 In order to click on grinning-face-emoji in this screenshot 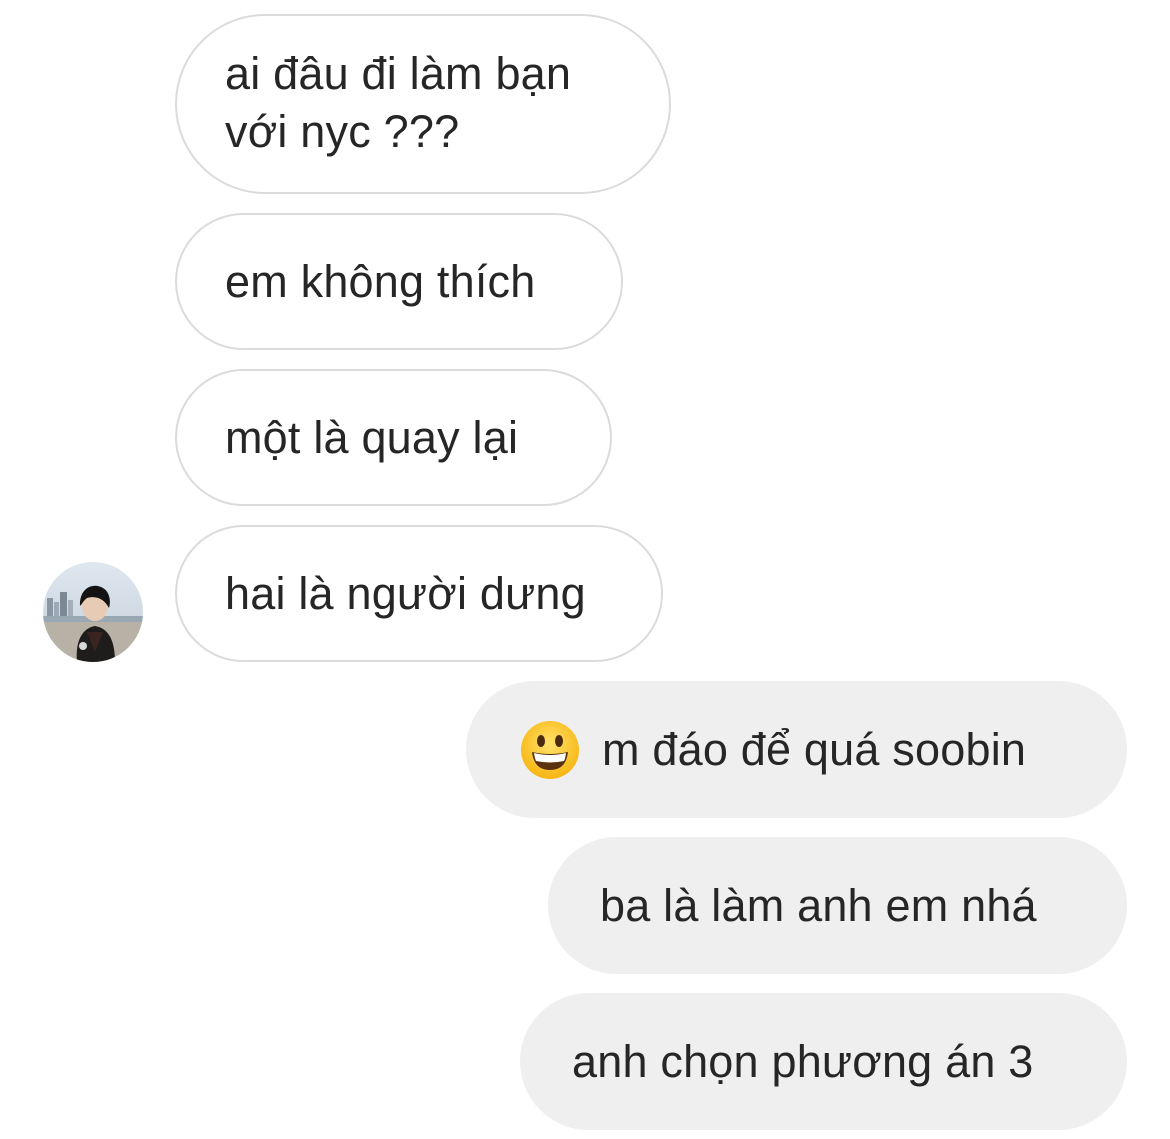, I will do `click(550, 750)`.